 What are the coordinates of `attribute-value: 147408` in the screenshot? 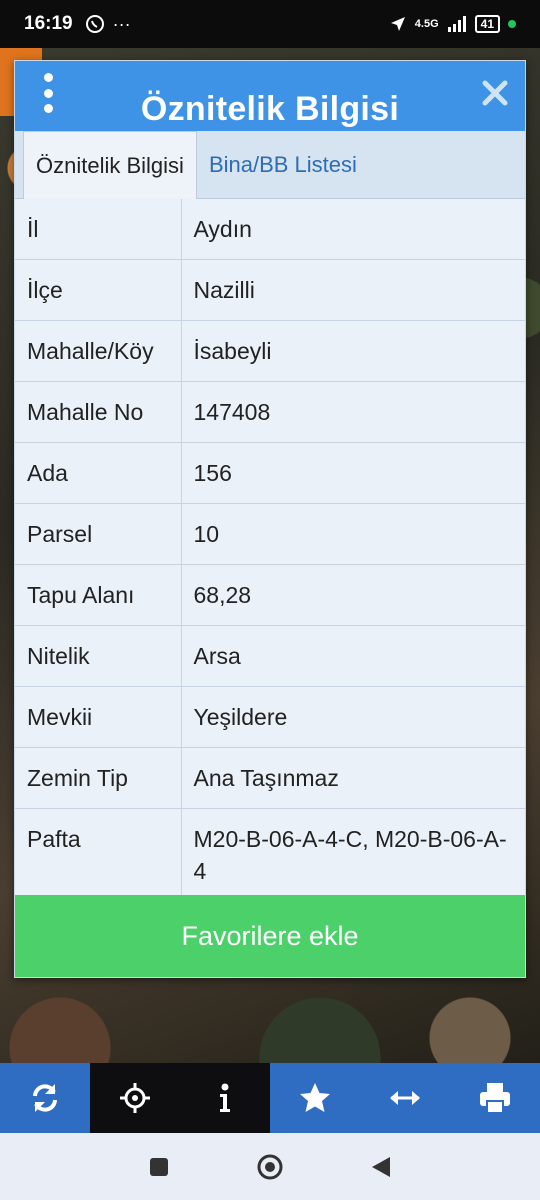 It's located at (353, 412).